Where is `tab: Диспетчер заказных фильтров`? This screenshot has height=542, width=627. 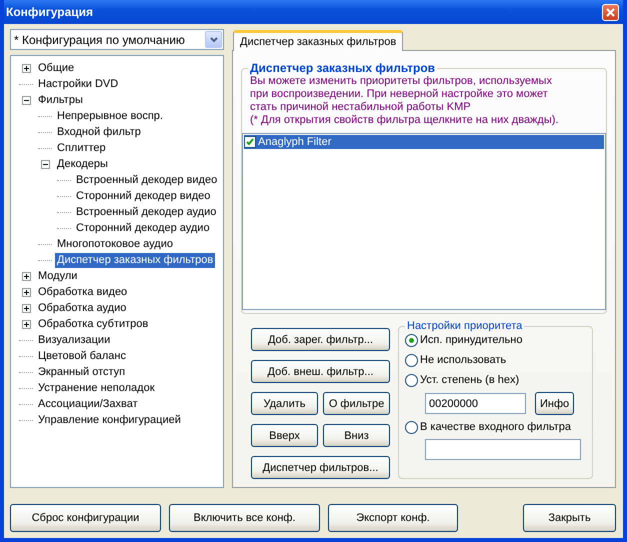 tab: Диспетчер заказных фильтров is located at coordinates (318, 40).